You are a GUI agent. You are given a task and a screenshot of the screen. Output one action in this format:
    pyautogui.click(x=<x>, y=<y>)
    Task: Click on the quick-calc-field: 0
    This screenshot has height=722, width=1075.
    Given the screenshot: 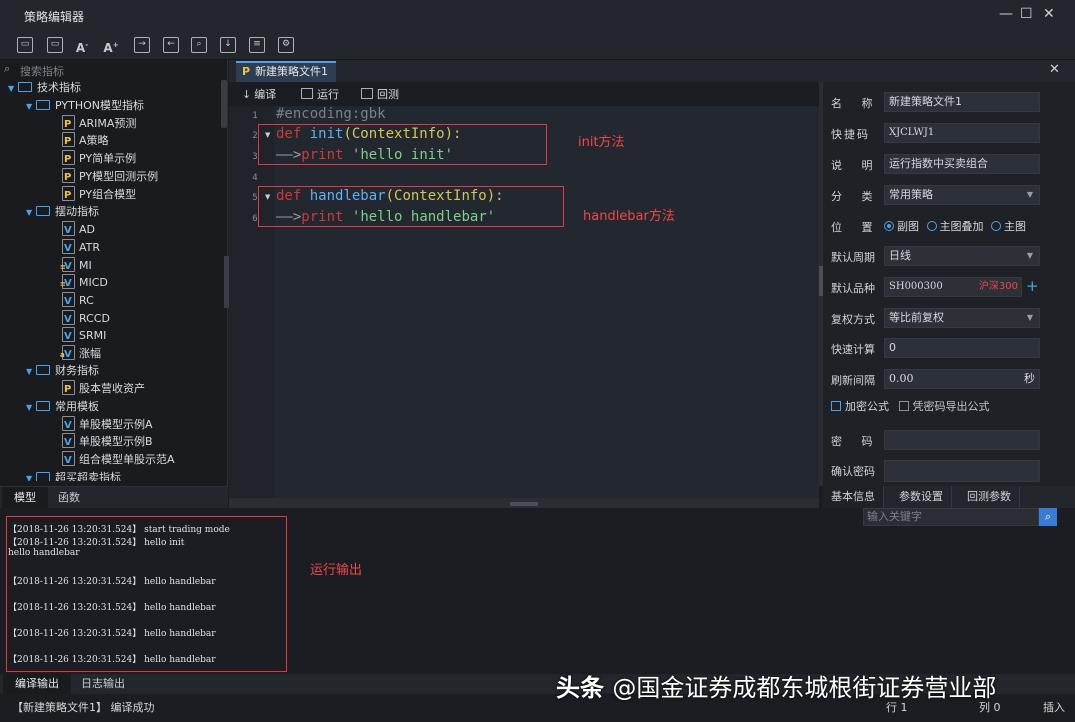 What is the action you would take?
    pyautogui.click(x=962, y=348)
    